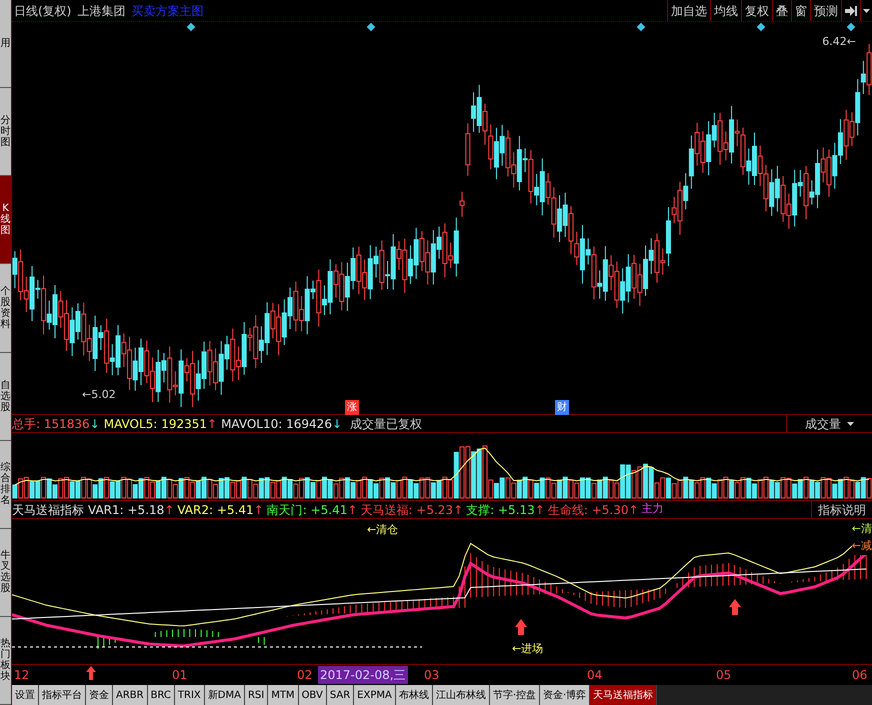 Image resolution: width=872 pixels, height=705 pixels. What do you see at coordinates (43, 11) in the screenshot?
I see `period-label: 日线(复权)` at bounding box center [43, 11].